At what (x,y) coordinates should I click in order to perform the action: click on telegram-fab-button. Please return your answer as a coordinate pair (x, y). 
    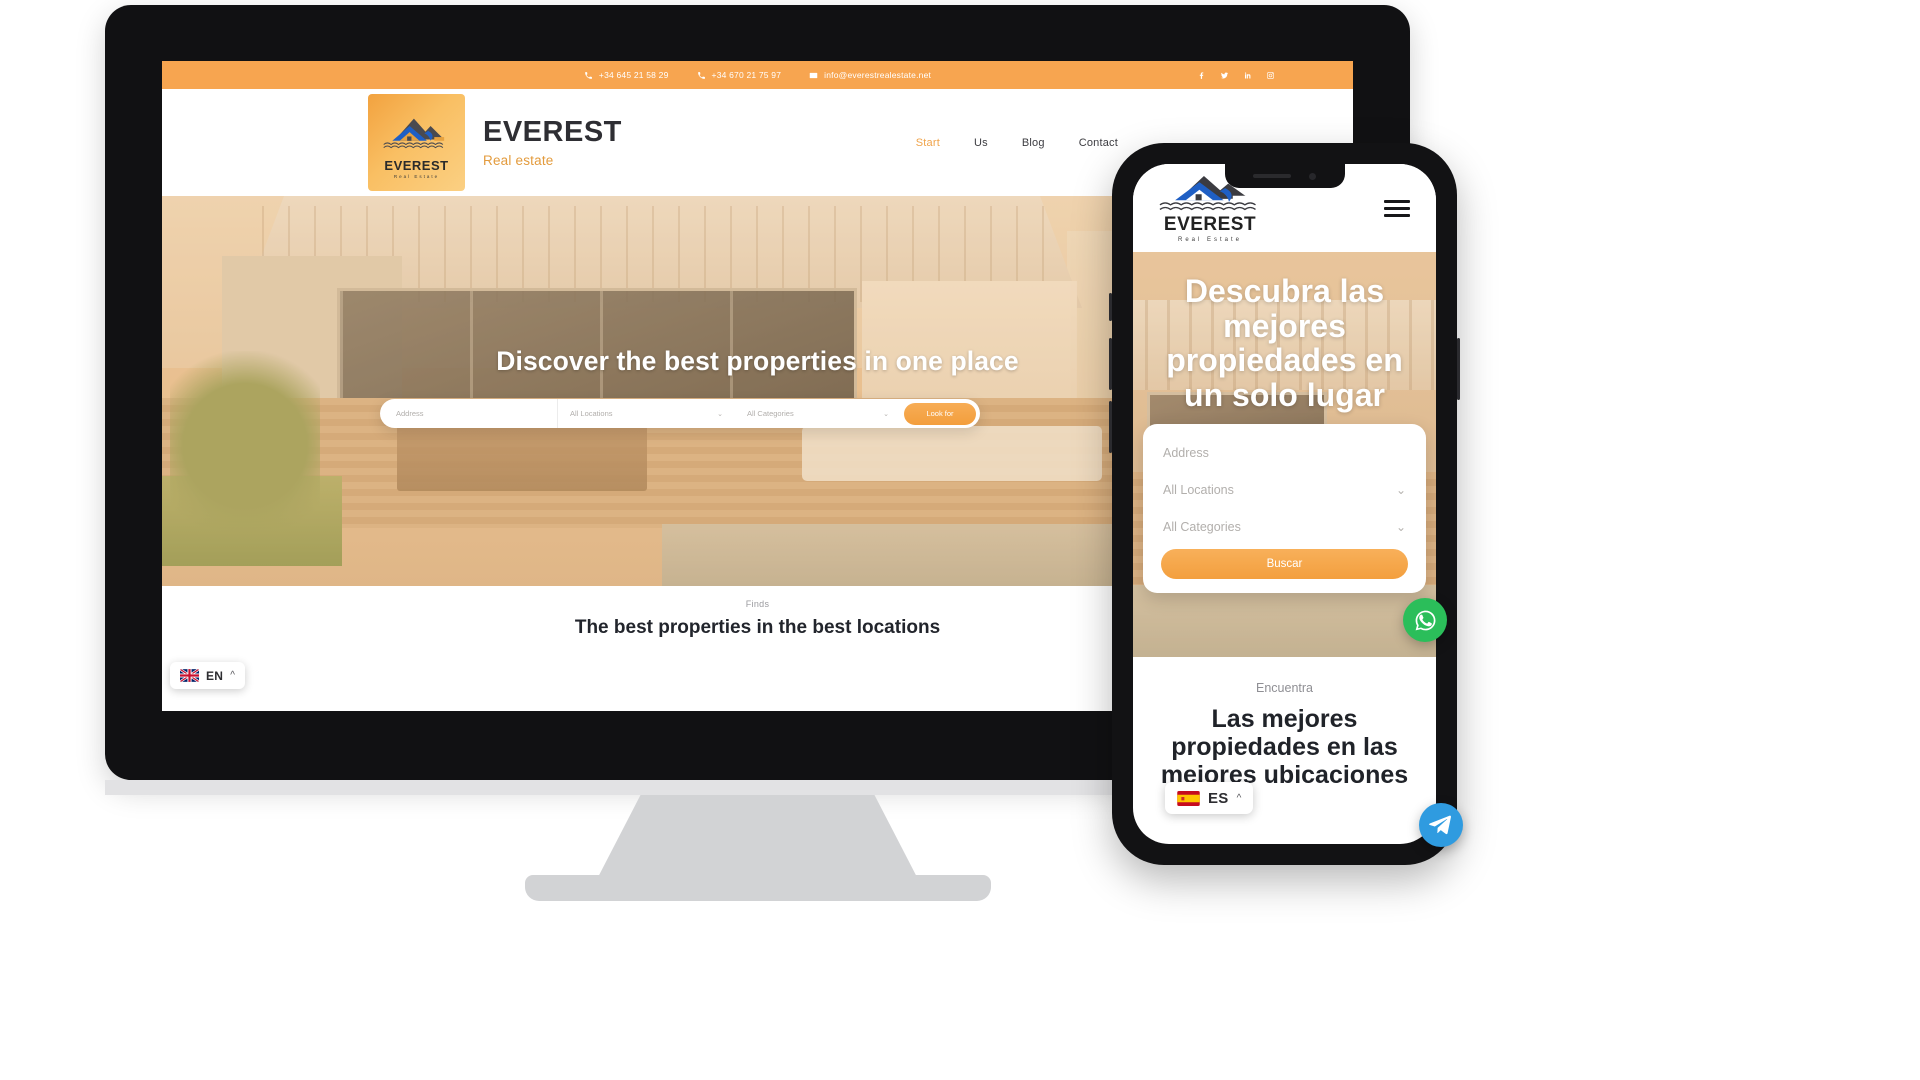
    Looking at the image, I should click on (1441, 825).